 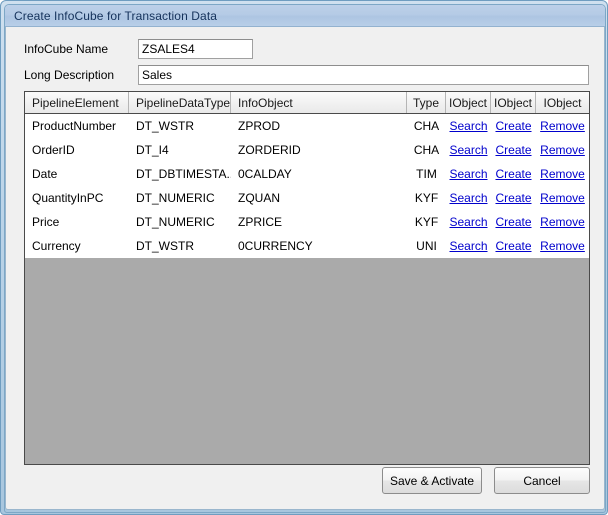 I want to click on cell-info-object: ZPRICE, so click(x=260, y=222).